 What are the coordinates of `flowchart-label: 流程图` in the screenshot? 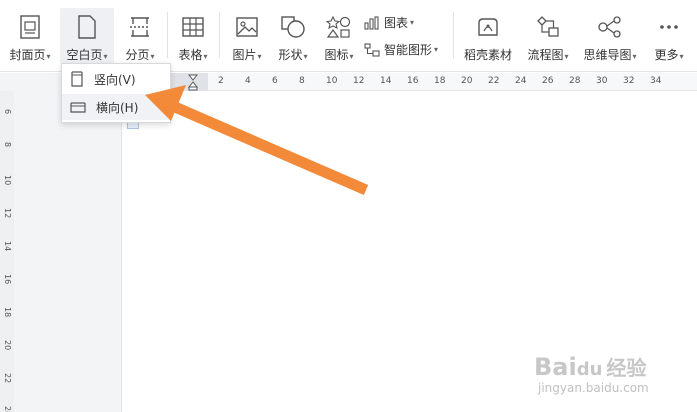 It's located at (545, 55).